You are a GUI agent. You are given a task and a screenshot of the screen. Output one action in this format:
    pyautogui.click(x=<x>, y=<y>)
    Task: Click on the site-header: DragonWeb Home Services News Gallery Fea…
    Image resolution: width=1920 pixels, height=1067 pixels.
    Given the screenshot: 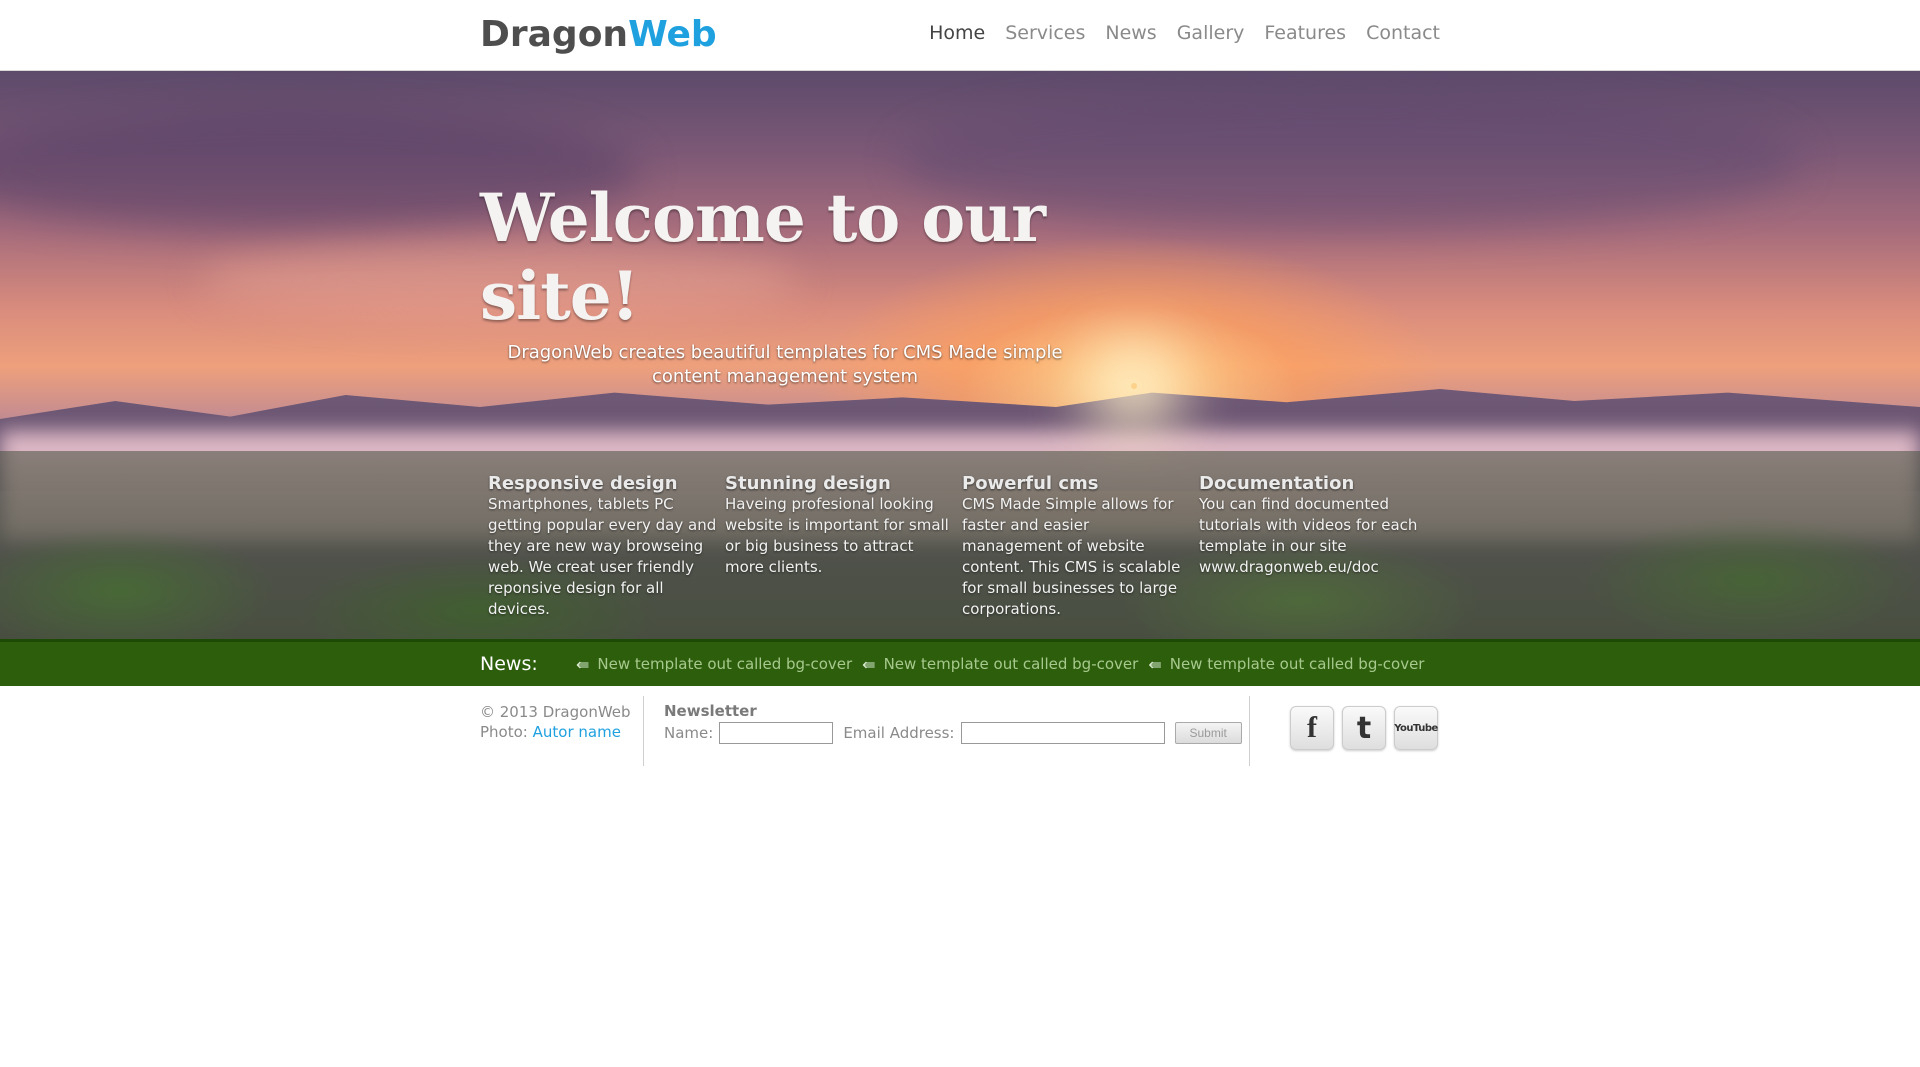 What is the action you would take?
    pyautogui.click(x=960, y=35)
    